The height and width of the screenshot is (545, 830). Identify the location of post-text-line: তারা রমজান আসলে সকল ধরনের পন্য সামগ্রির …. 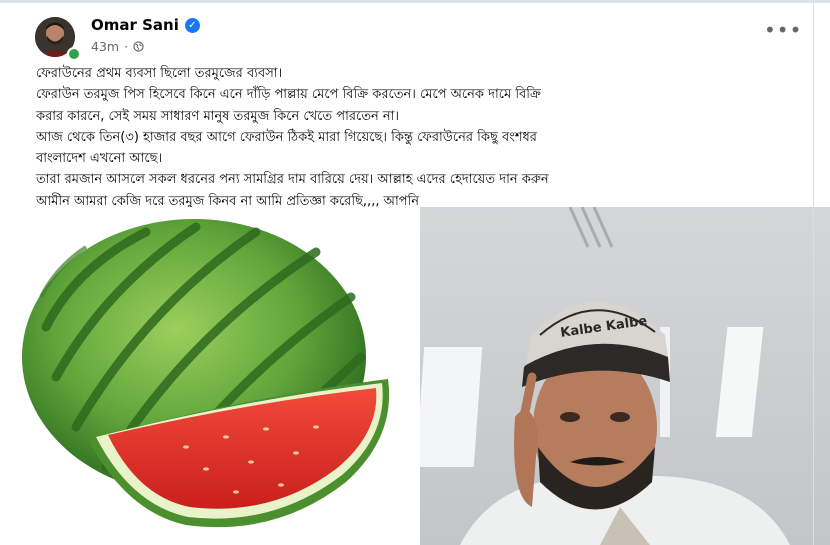
(292, 180).